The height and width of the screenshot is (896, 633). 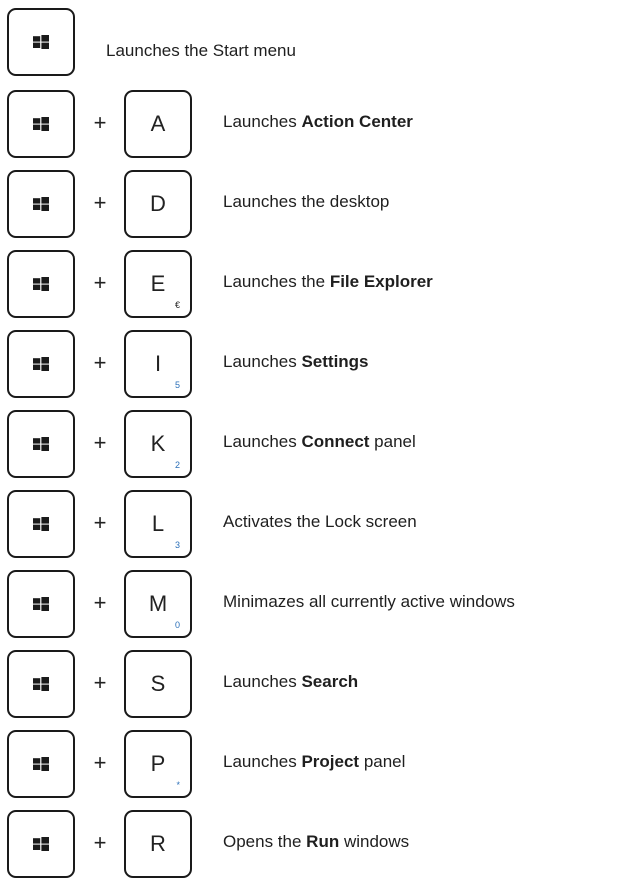 I want to click on key-label: K, so click(x=158, y=443).